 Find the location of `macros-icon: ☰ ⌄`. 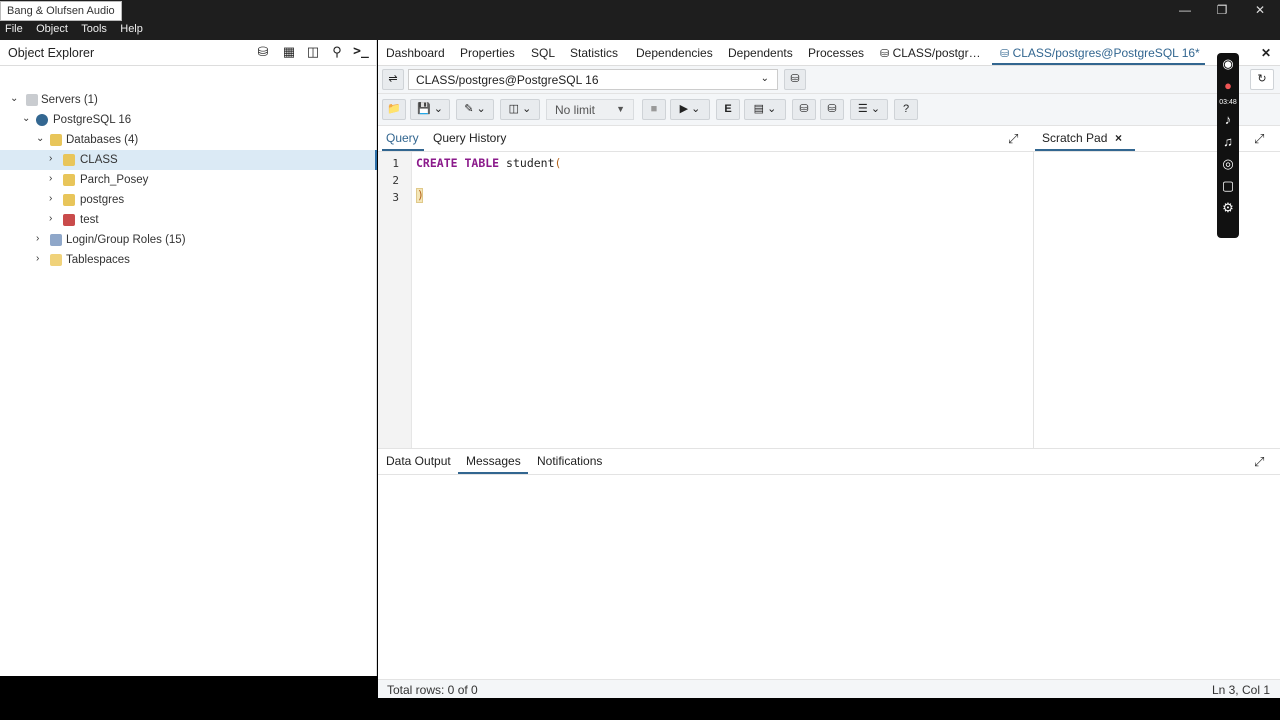

macros-icon: ☰ ⌄ is located at coordinates (869, 109).